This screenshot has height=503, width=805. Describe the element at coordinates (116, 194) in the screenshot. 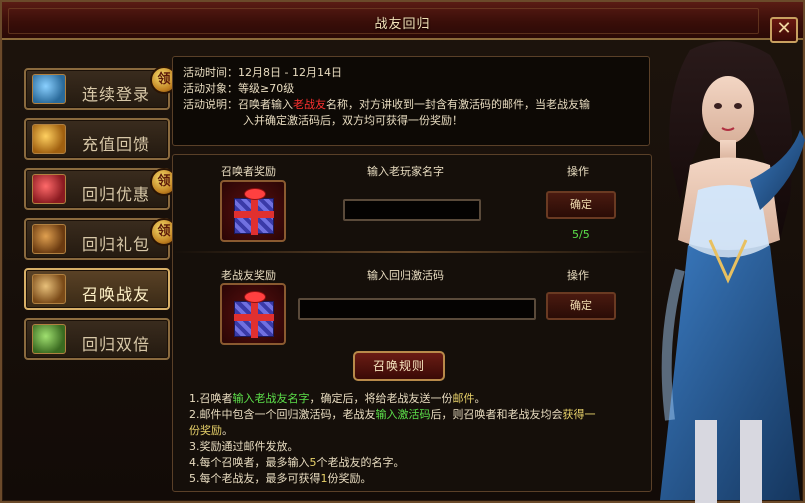

I see `sidebar-item-label: 回归优惠` at that location.